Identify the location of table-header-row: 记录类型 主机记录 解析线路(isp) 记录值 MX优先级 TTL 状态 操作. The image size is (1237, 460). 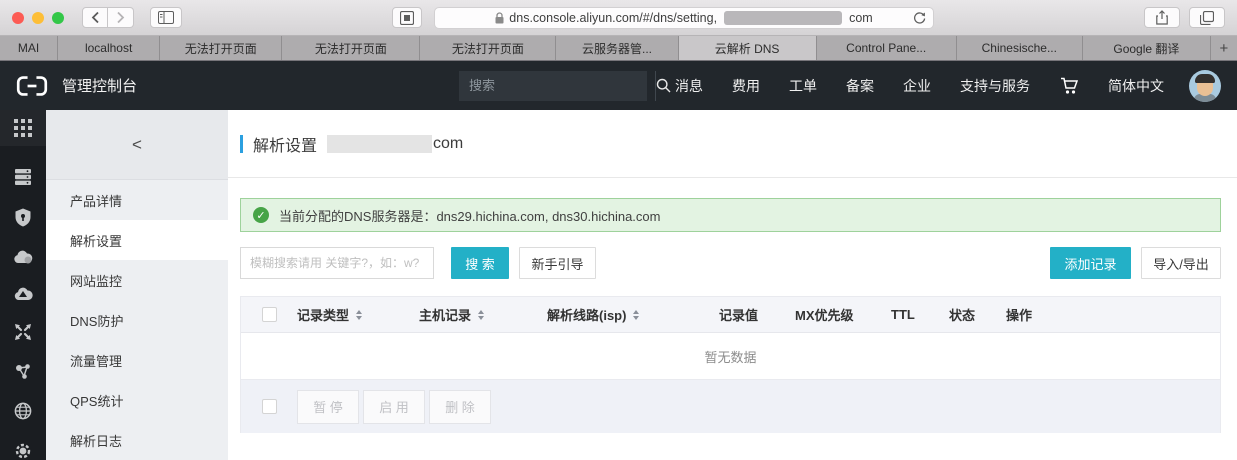
(730, 315).